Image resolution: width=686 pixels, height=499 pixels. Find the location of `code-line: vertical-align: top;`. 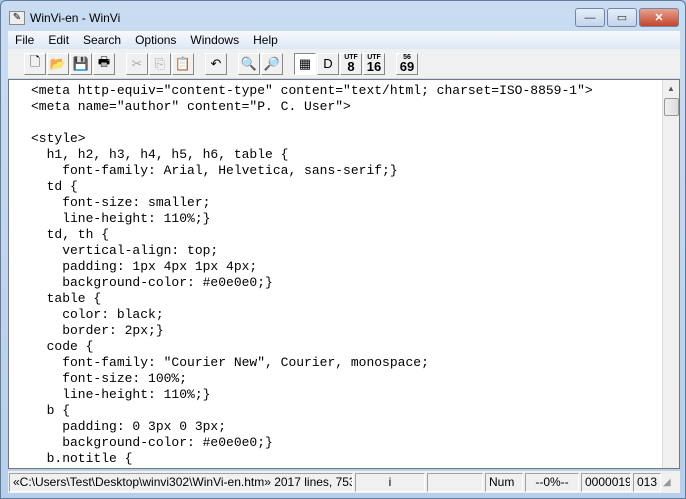

code-line: vertical-align: top; is located at coordinates (125, 250).